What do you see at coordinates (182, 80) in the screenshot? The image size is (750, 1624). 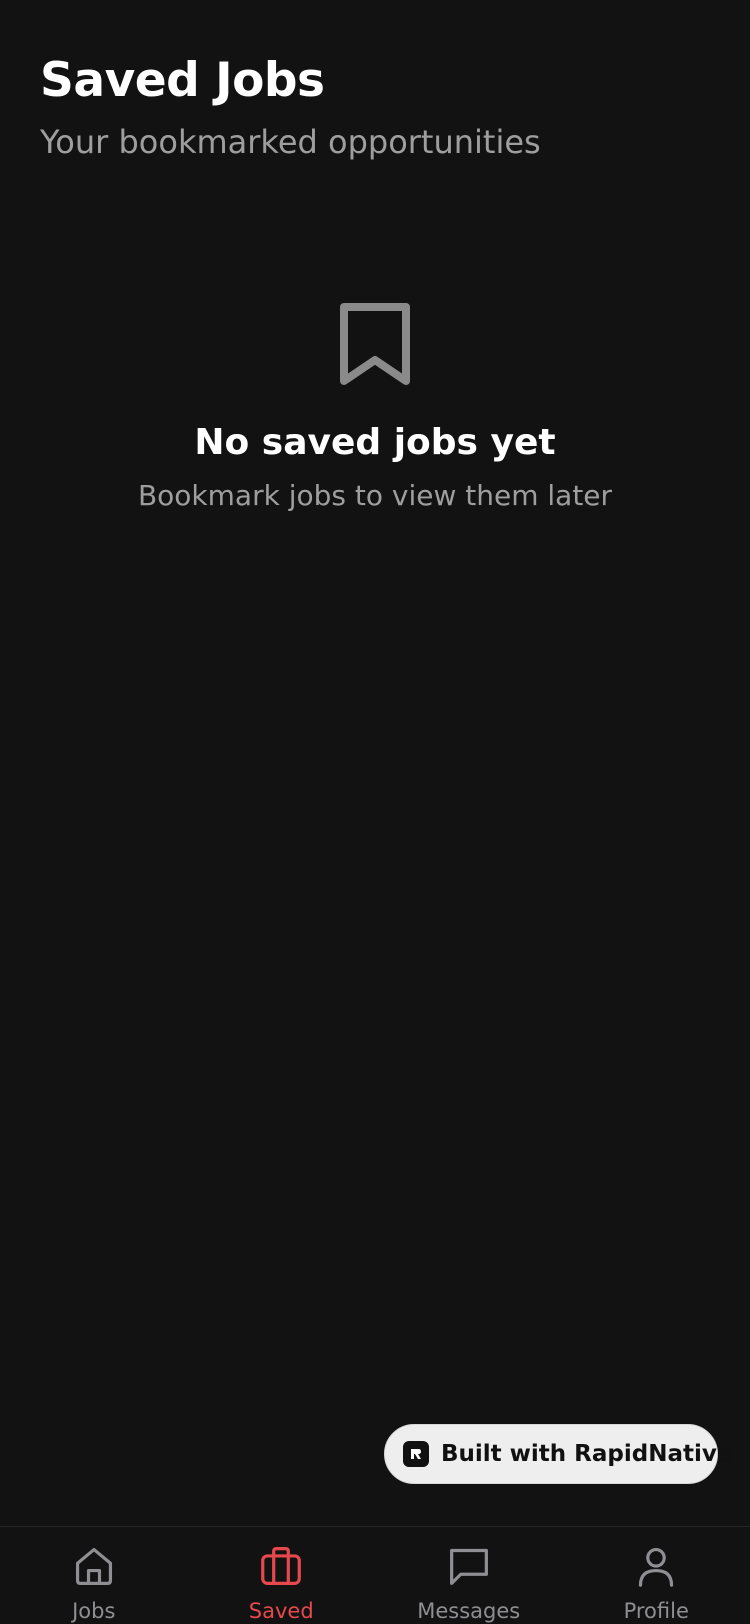 I see `page-title: Saved Jobs` at bounding box center [182, 80].